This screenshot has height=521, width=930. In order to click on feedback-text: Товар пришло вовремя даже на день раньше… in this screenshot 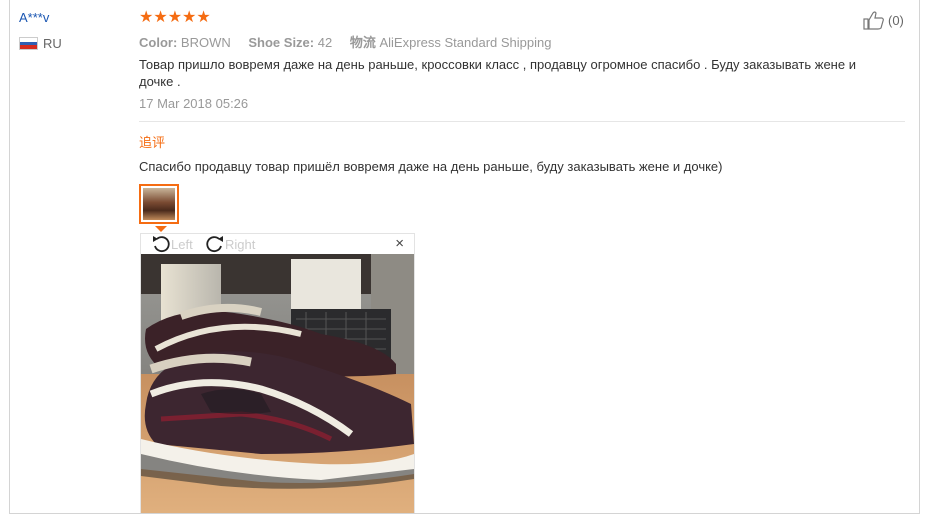, I will do `click(497, 73)`.